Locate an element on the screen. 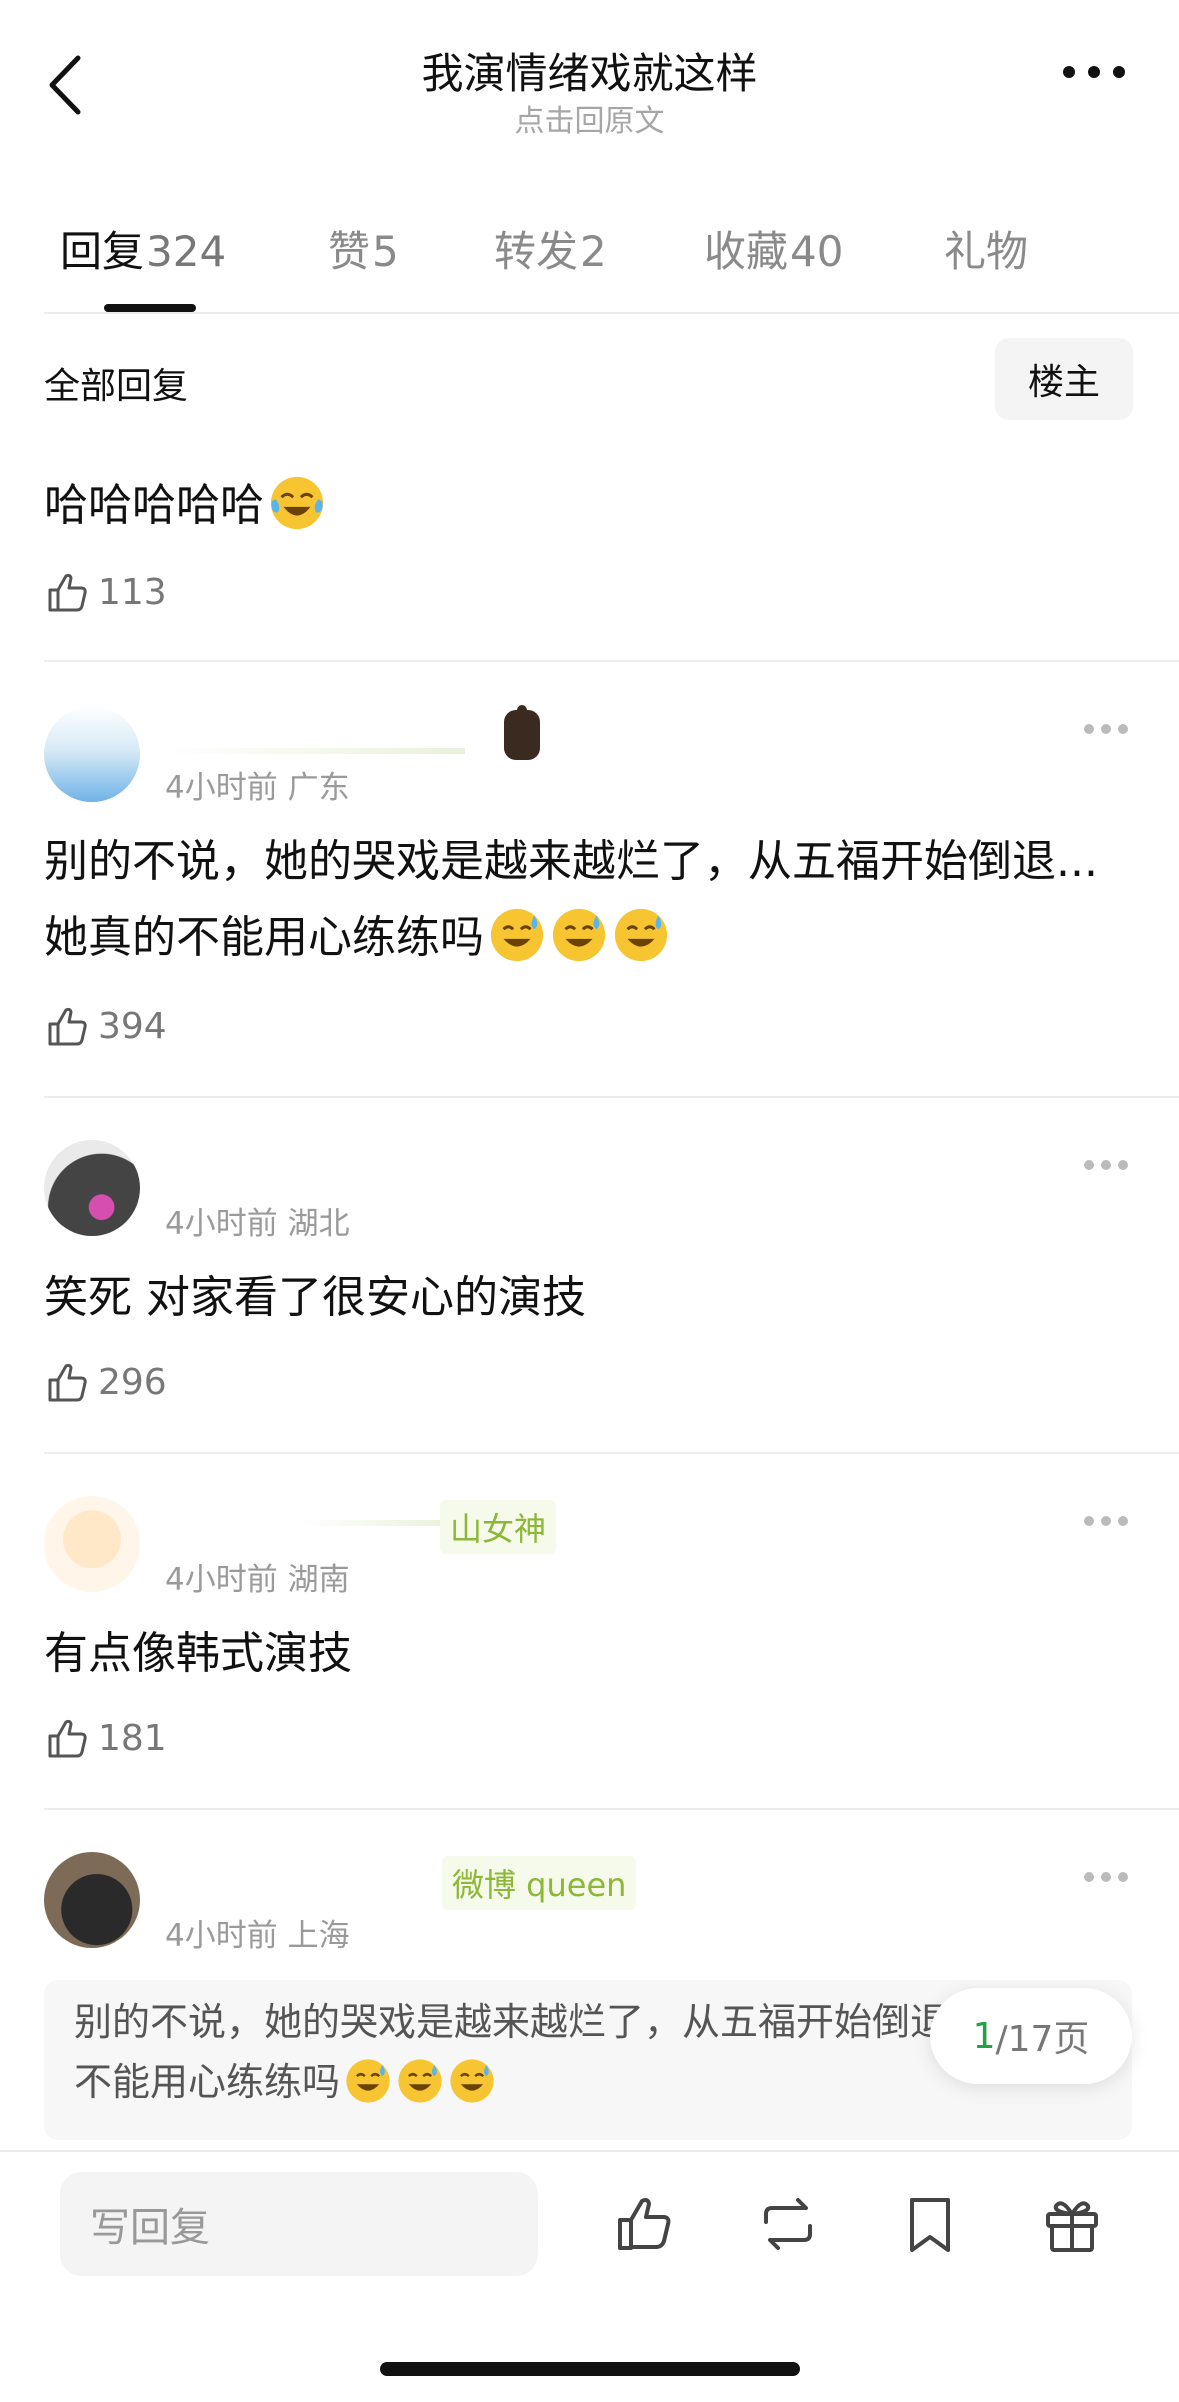 The width and height of the screenshot is (1179, 2402). tab-label: 回复 is located at coordinates (102, 251).